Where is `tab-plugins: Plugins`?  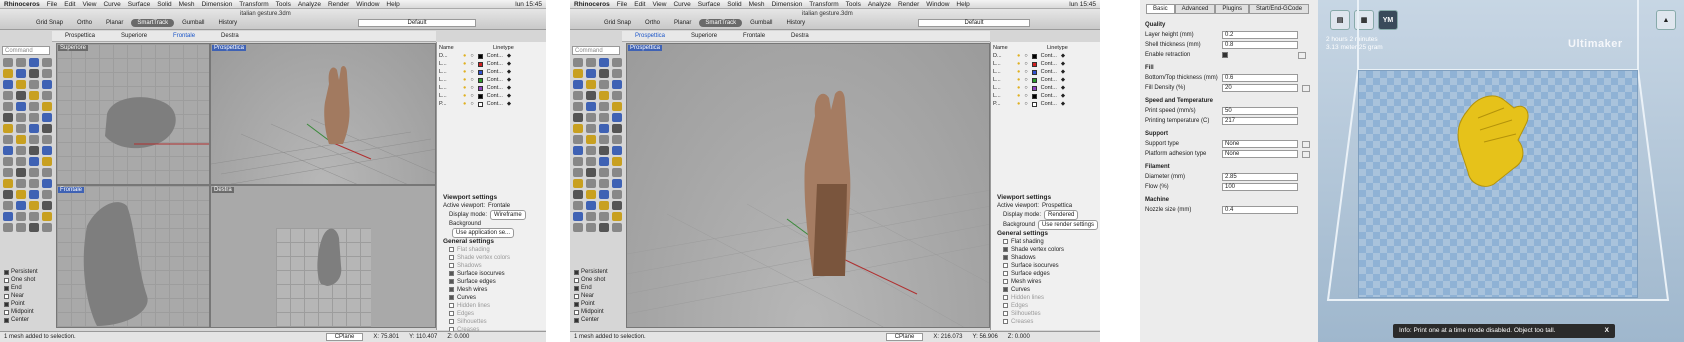
tab-plugins: Plugins is located at coordinates (1232, 9).